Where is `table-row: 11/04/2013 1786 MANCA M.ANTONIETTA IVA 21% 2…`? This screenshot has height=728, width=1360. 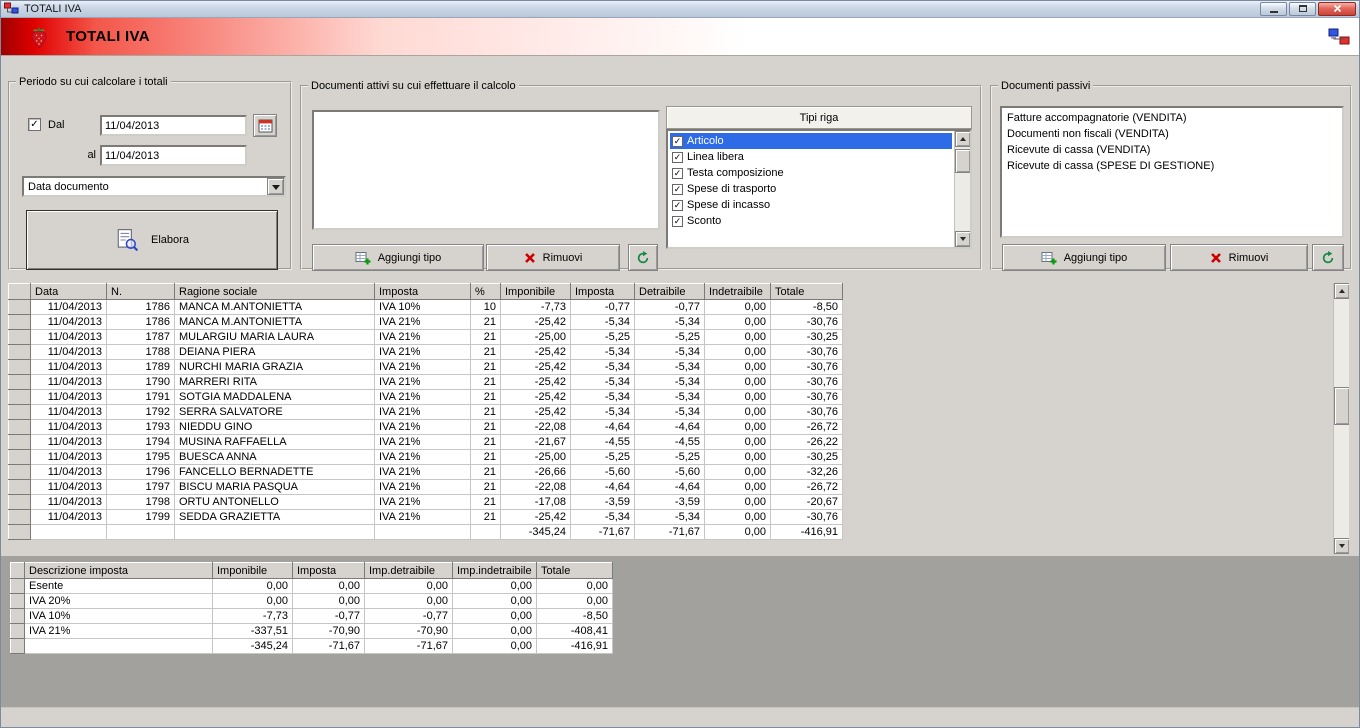 table-row: 11/04/2013 1786 MANCA M.ANTONIETTA IVA 21% 2… is located at coordinates (425, 322).